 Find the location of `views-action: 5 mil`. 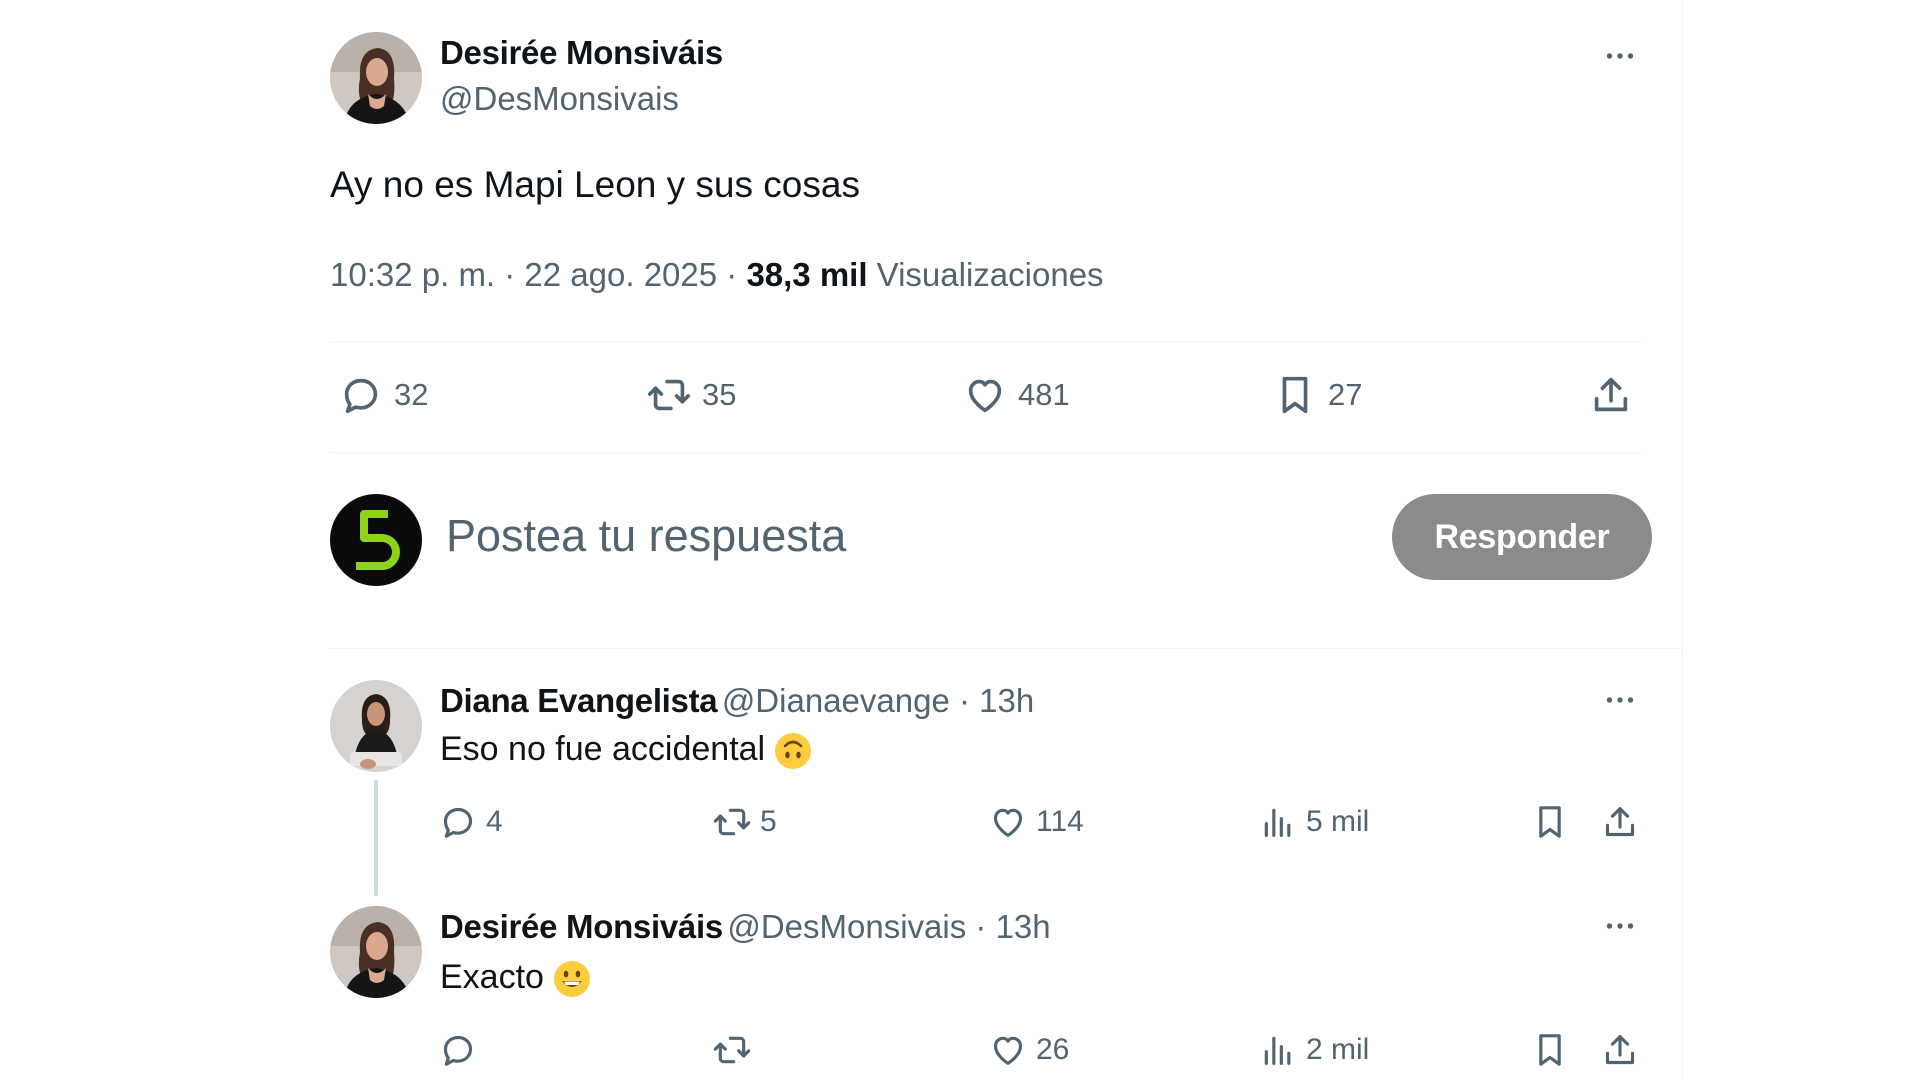

views-action: 5 mil is located at coordinates (1313, 822).